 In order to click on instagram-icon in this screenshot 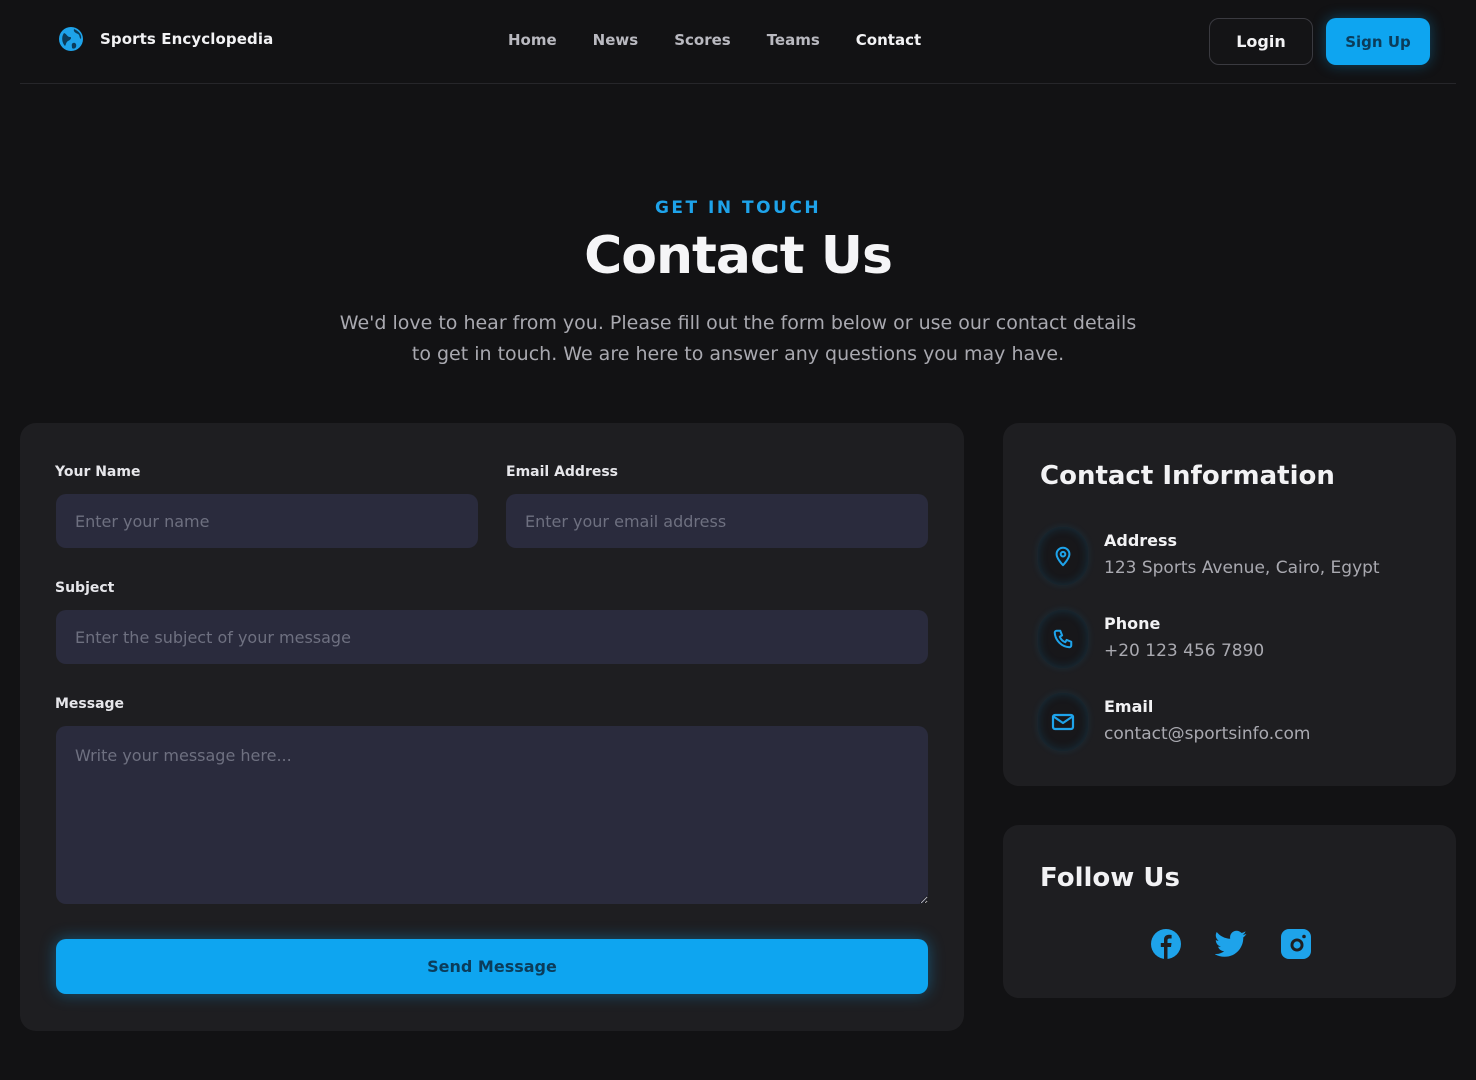, I will do `click(1296, 944)`.